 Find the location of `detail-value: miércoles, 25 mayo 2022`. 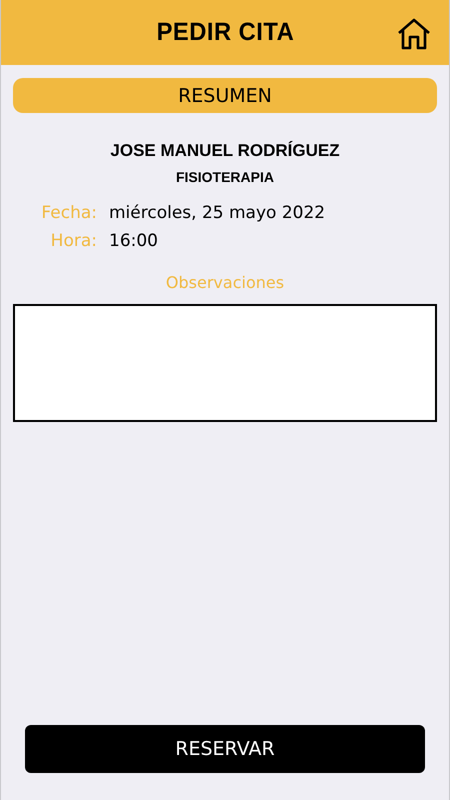

detail-value: miércoles, 25 mayo 2022 is located at coordinates (217, 213).